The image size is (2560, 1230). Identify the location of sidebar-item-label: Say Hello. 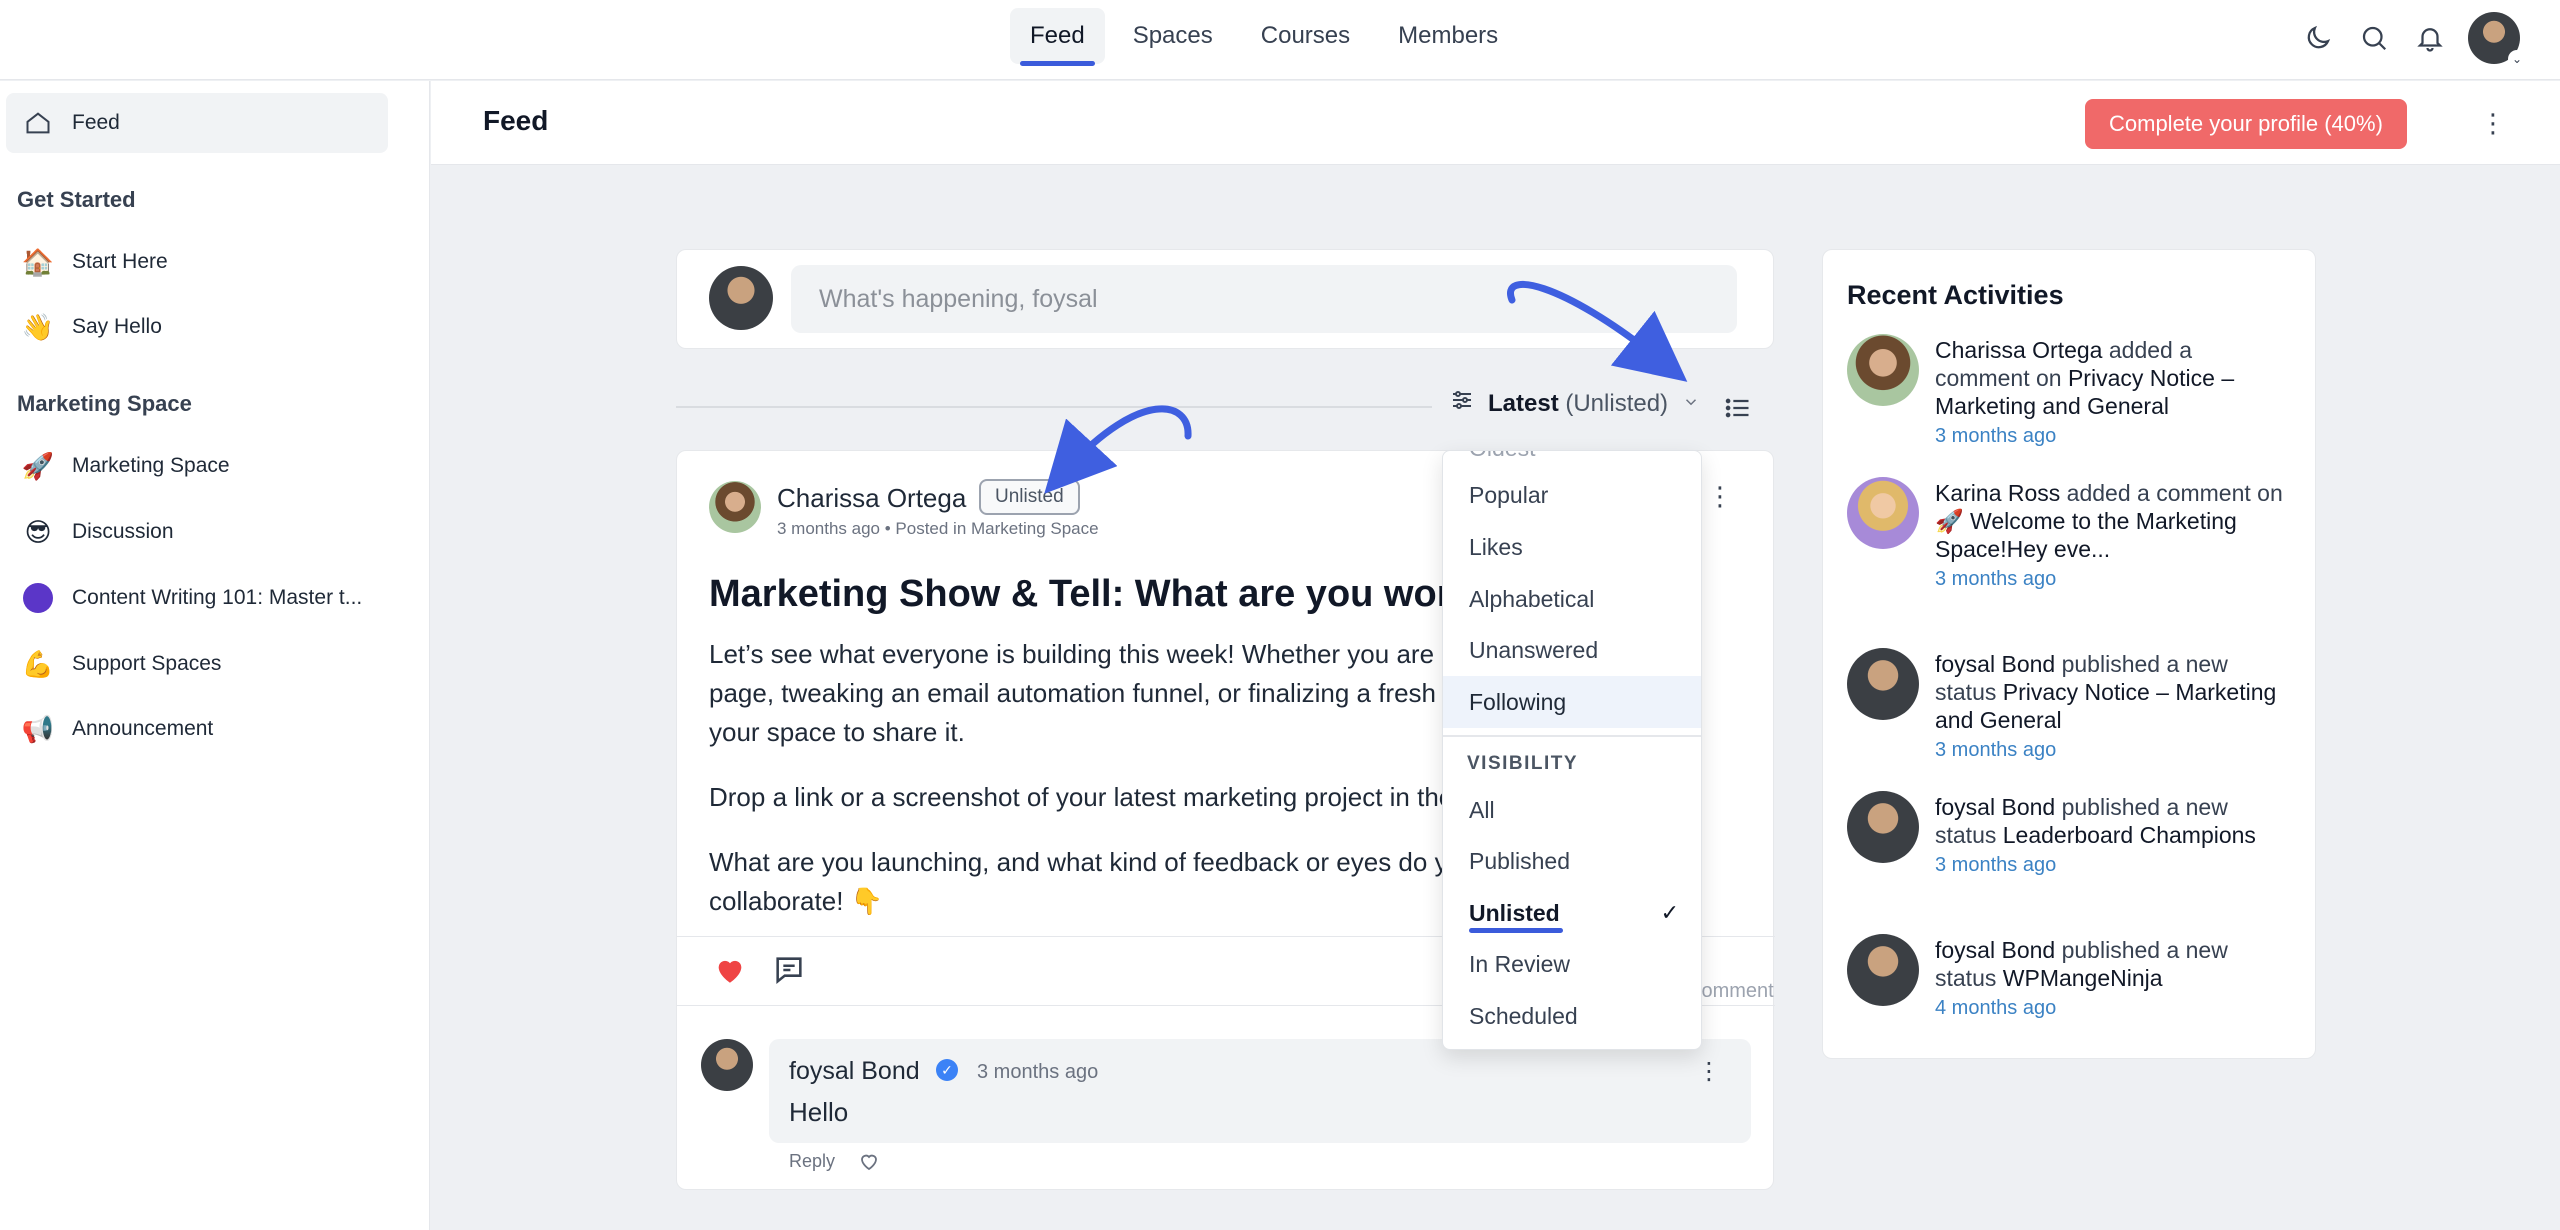
(117, 326).